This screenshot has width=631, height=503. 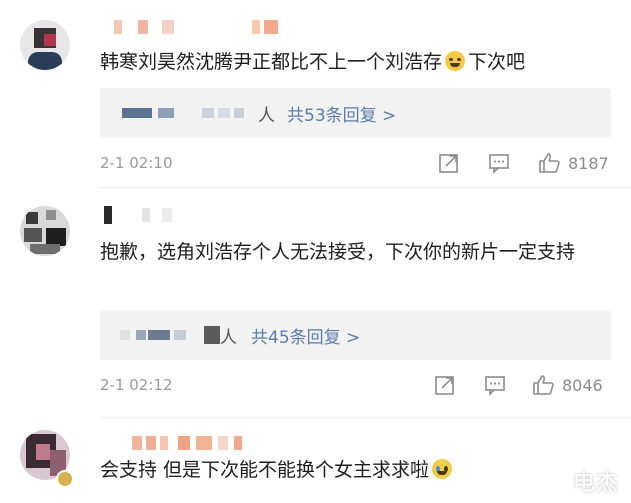 I want to click on watermark: 电杰, so click(x=595, y=483).